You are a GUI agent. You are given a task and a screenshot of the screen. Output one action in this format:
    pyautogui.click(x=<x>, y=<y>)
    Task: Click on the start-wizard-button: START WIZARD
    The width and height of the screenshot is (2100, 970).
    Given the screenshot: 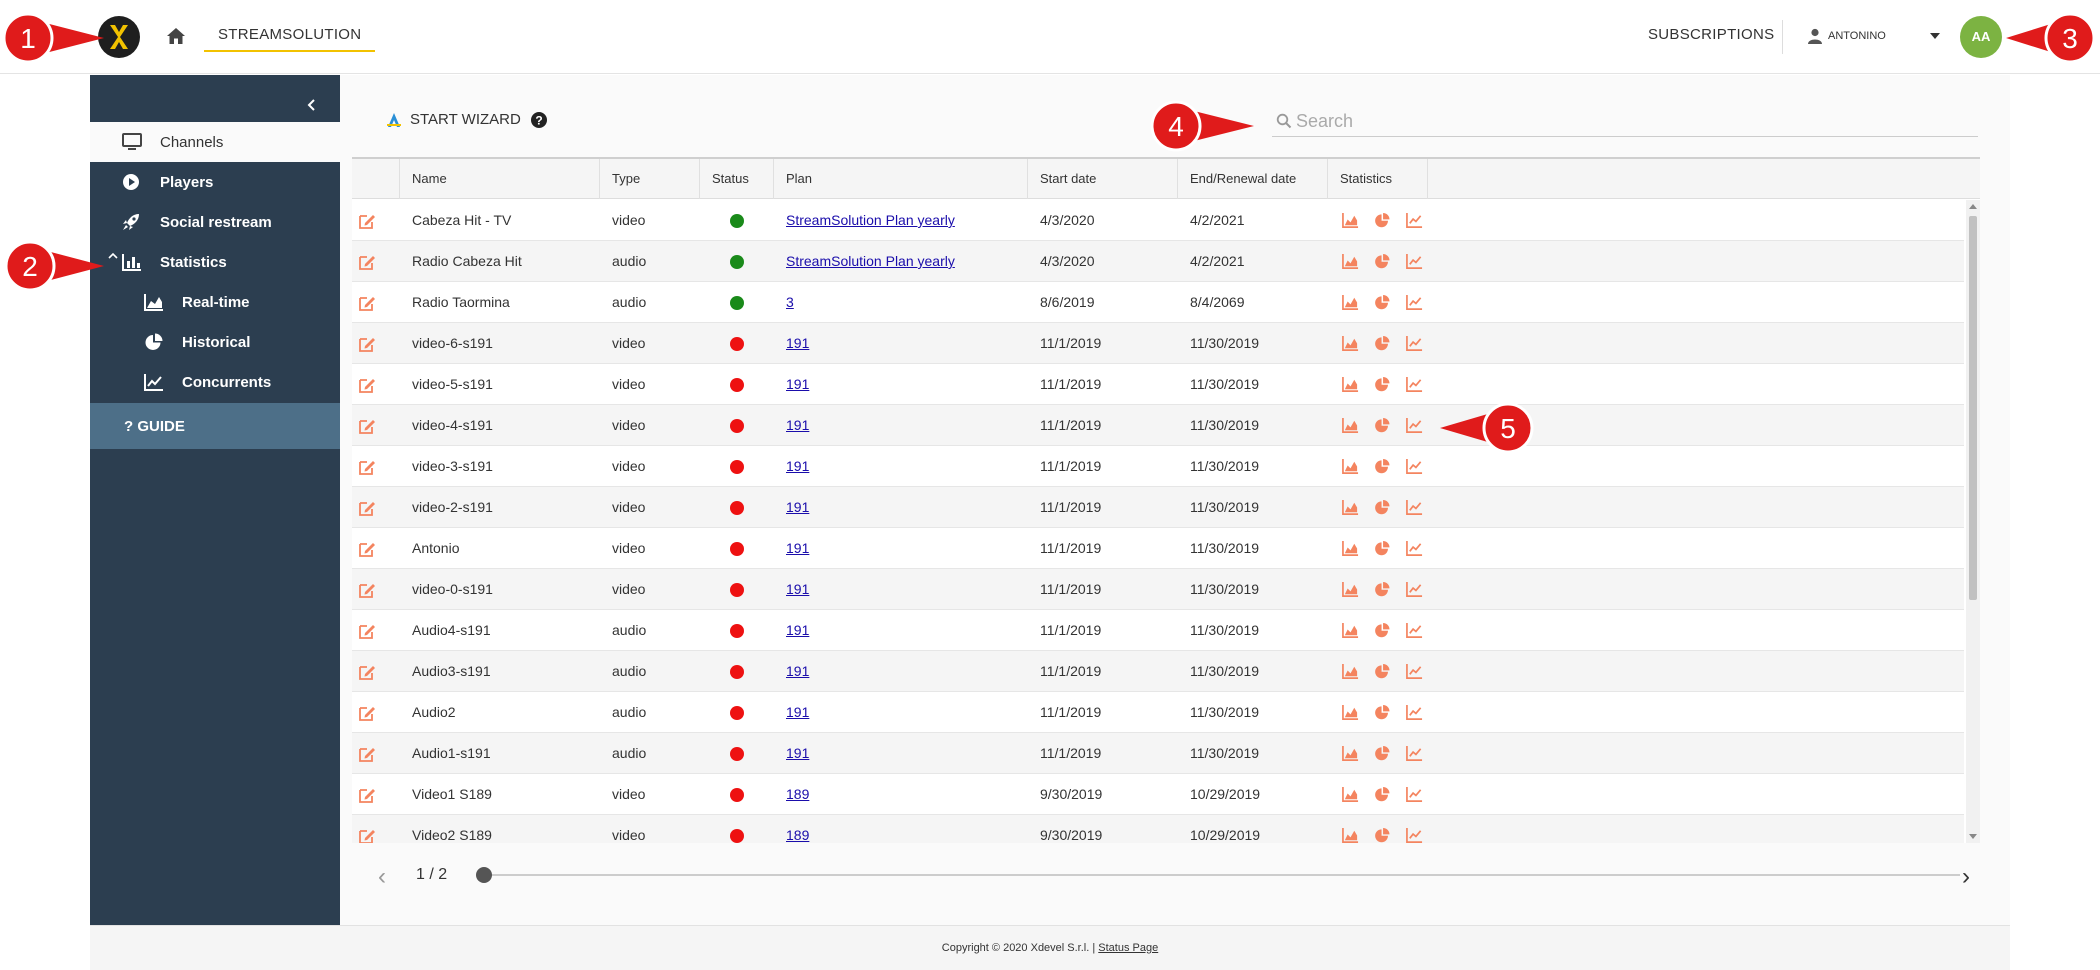 What is the action you would take?
    pyautogui.click(x=453, y=119)
    